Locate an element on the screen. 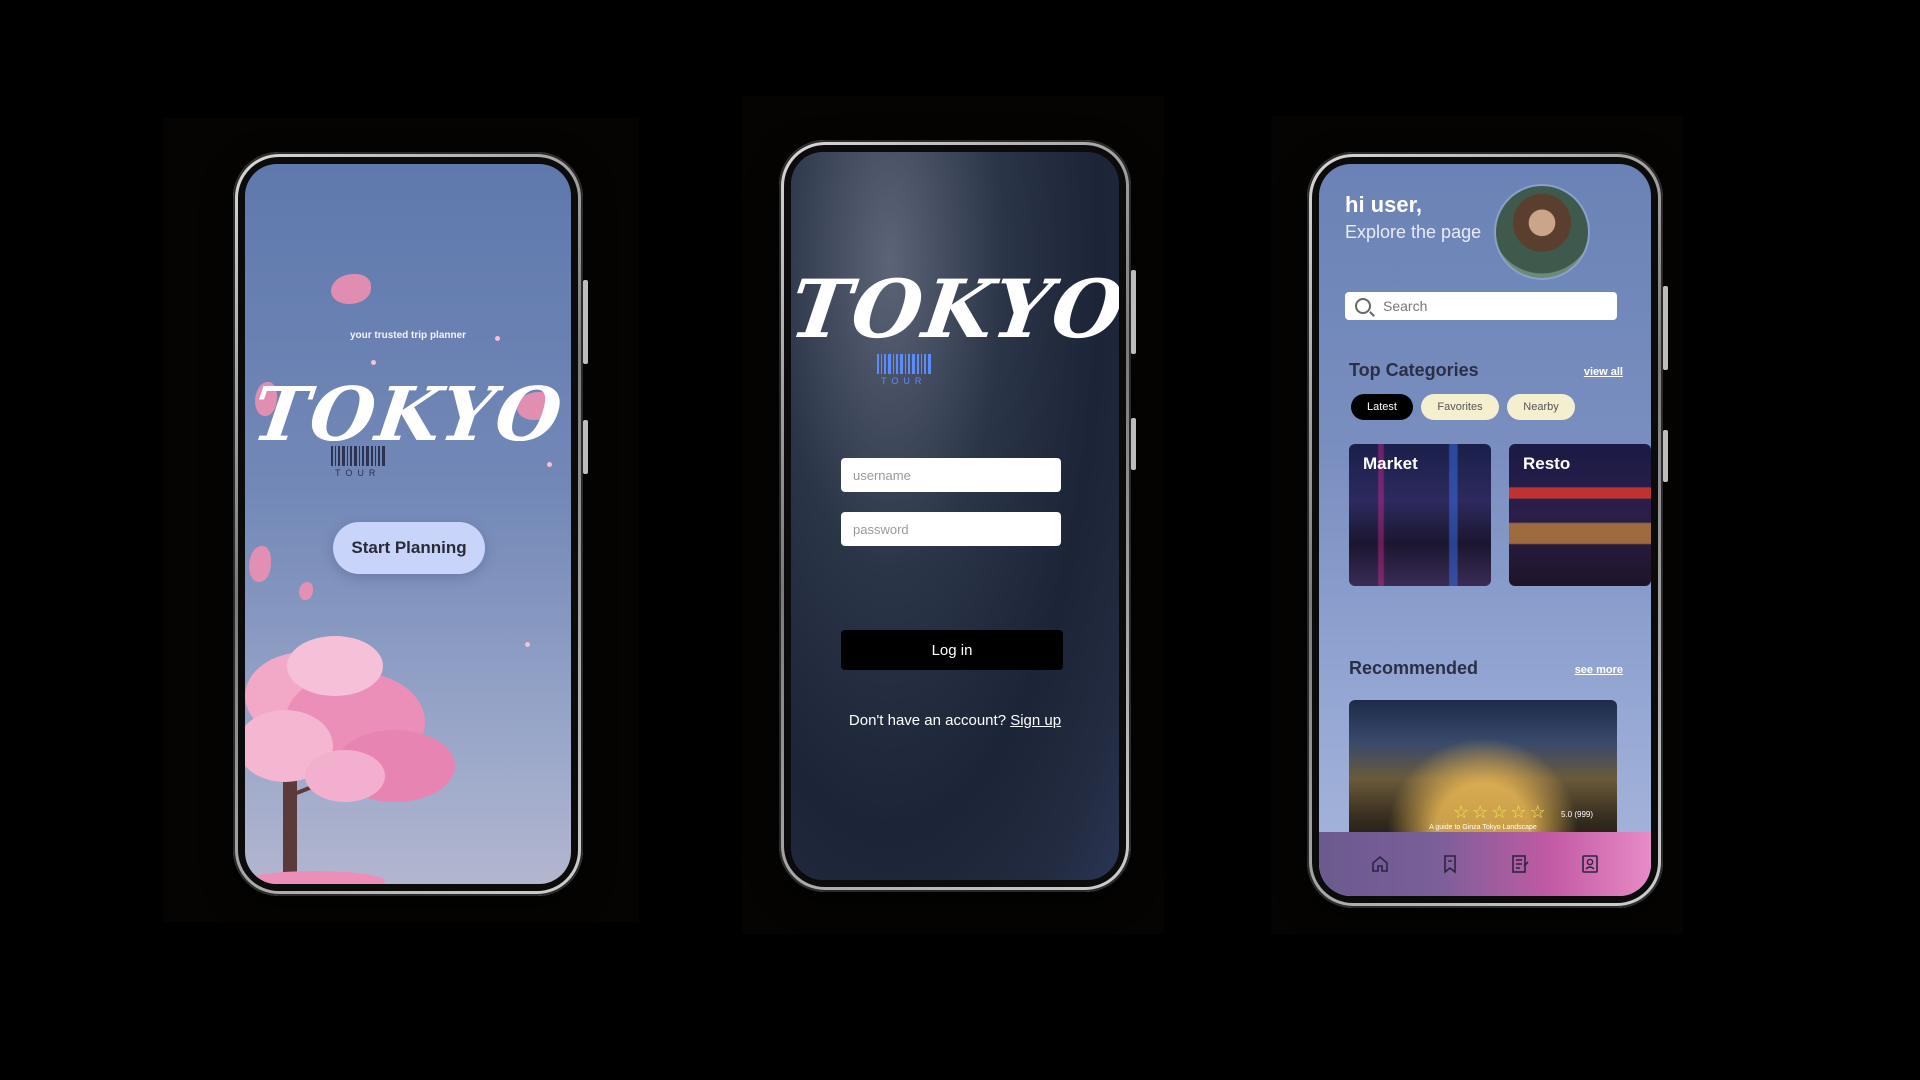 This screenshot has height=1080, width=1920. tagline: your trusted trip planner is located at coordinates (408, 335).